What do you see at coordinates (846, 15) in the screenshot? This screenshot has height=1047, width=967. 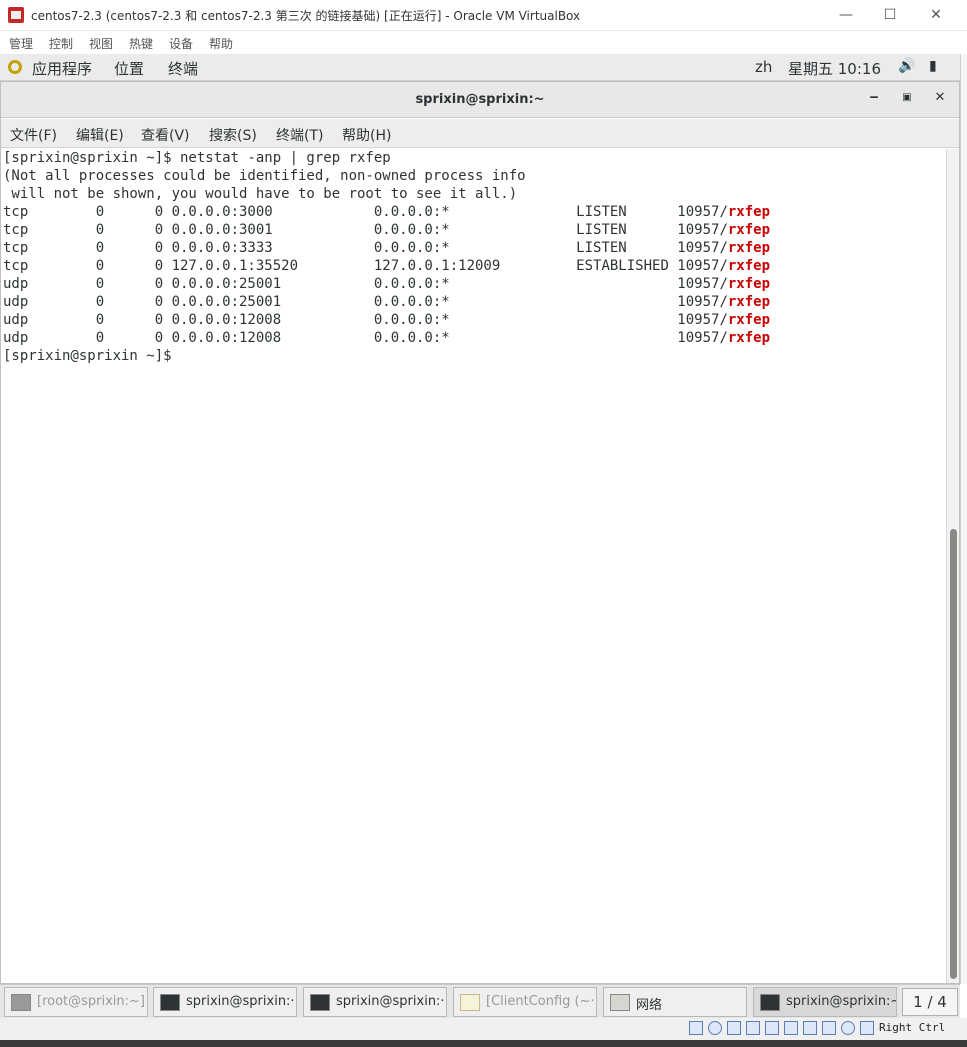 I see `minimize-button: —` at bounding box center [846, 15].